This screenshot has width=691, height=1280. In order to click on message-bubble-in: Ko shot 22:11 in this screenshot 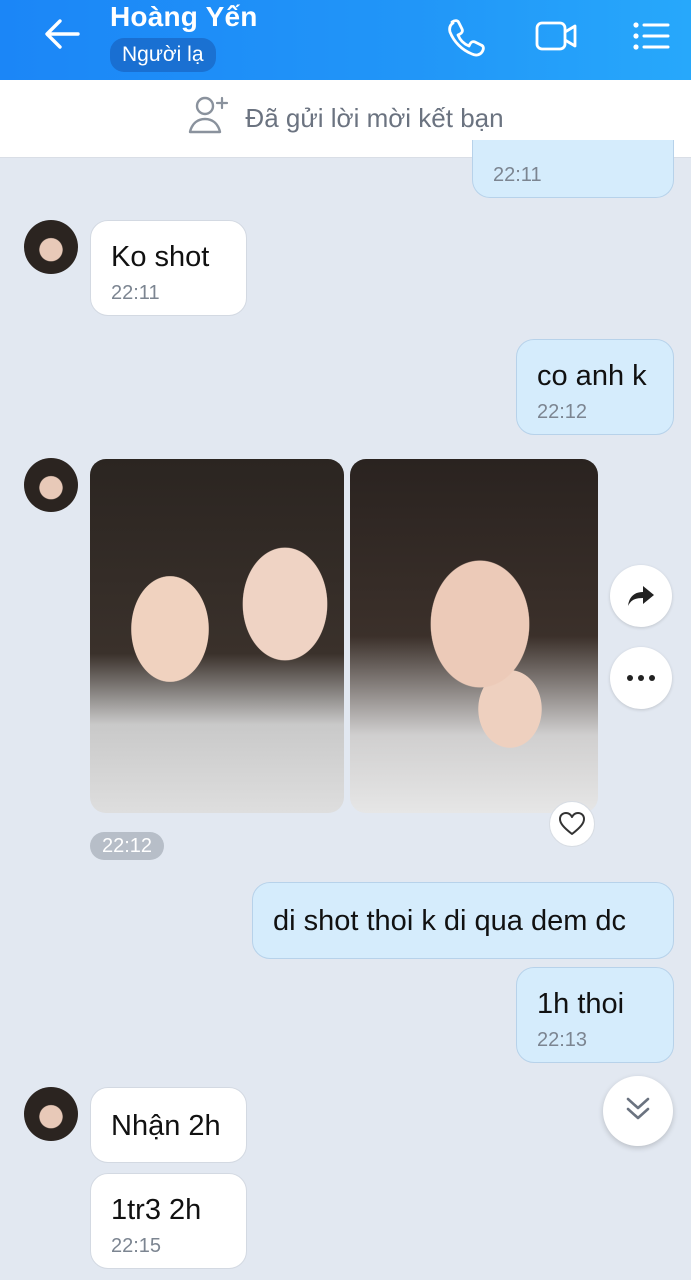, I will do `click(168, 268)`.